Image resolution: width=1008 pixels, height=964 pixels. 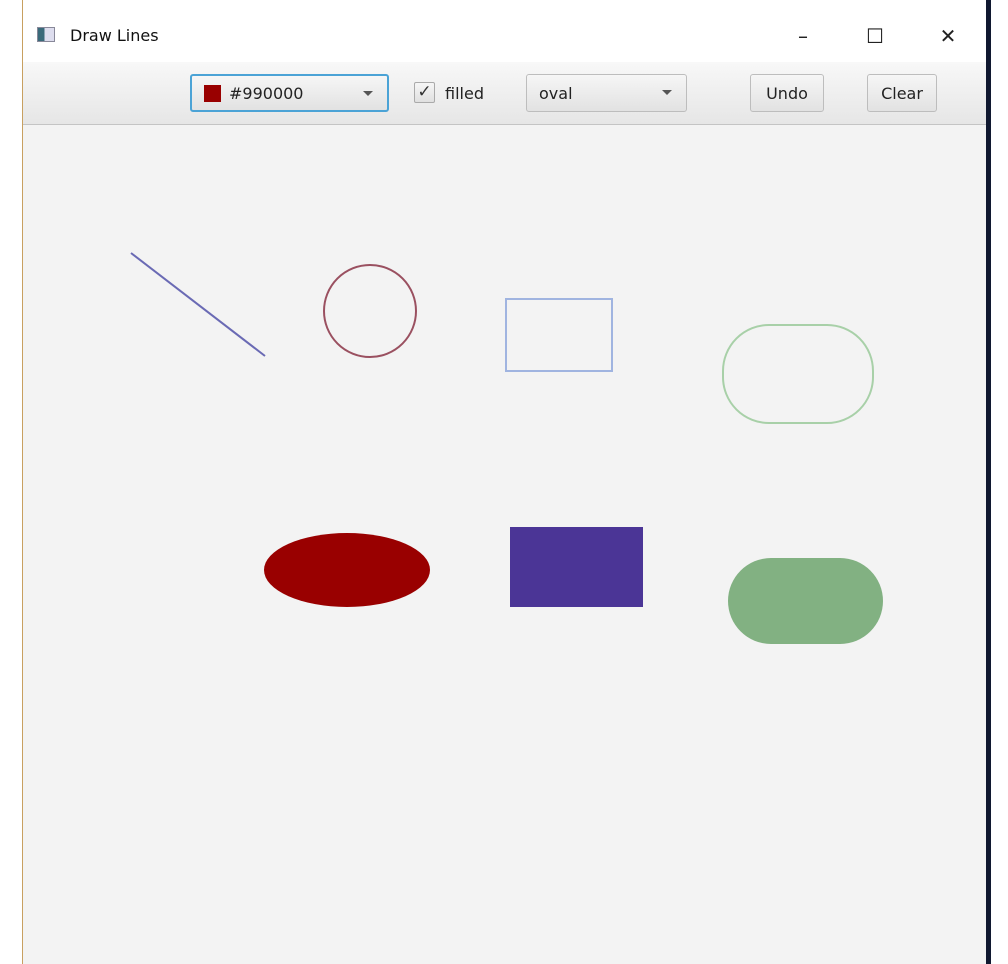 I want to click on color-picker: #990000, so click(x=289, y=93).